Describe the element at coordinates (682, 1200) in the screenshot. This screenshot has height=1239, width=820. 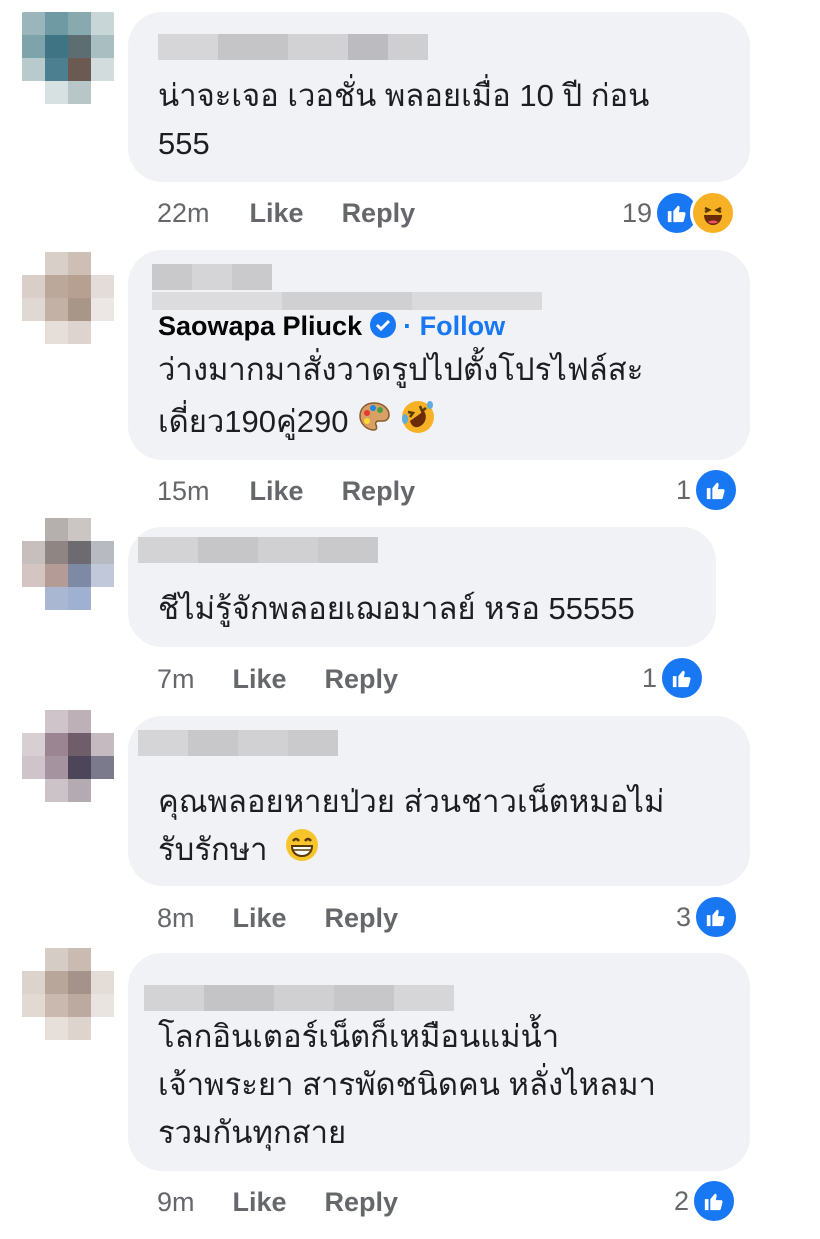
I see `reaction-count: 2` at that location.